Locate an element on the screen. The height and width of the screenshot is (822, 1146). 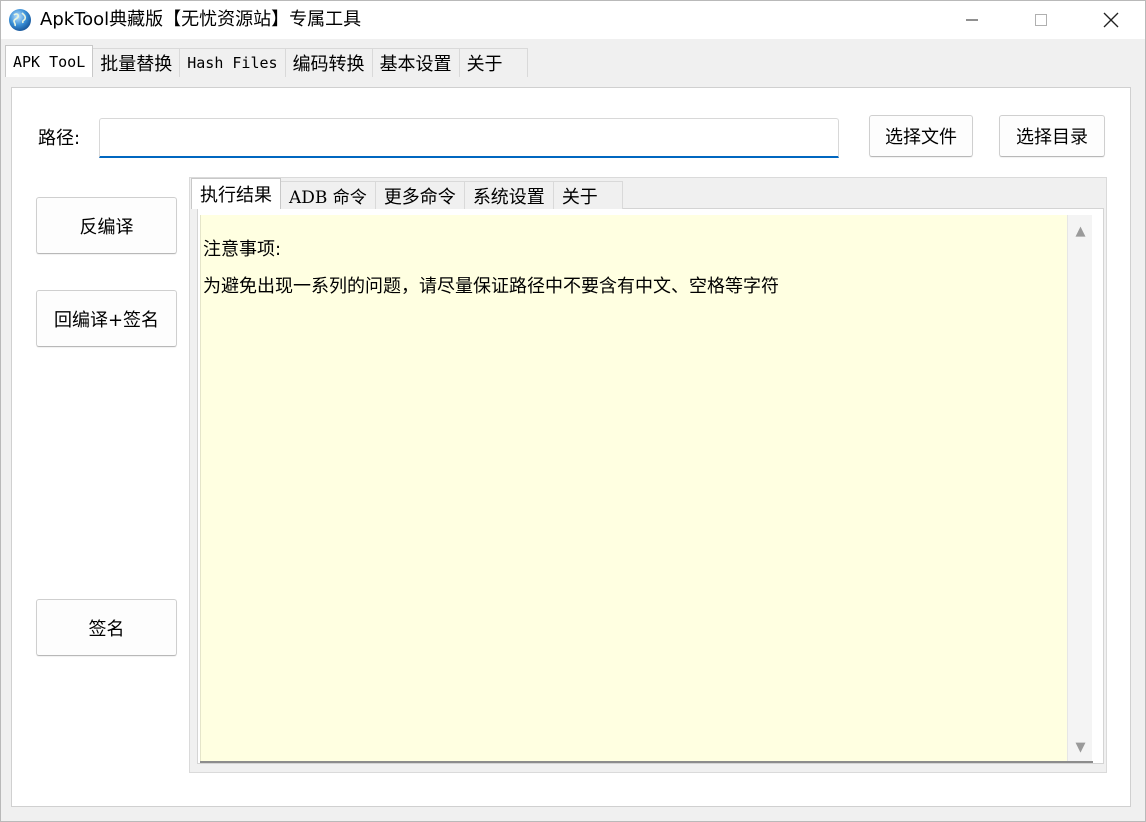
decompile-button: 反编译 is located at coordinates (106, 225).